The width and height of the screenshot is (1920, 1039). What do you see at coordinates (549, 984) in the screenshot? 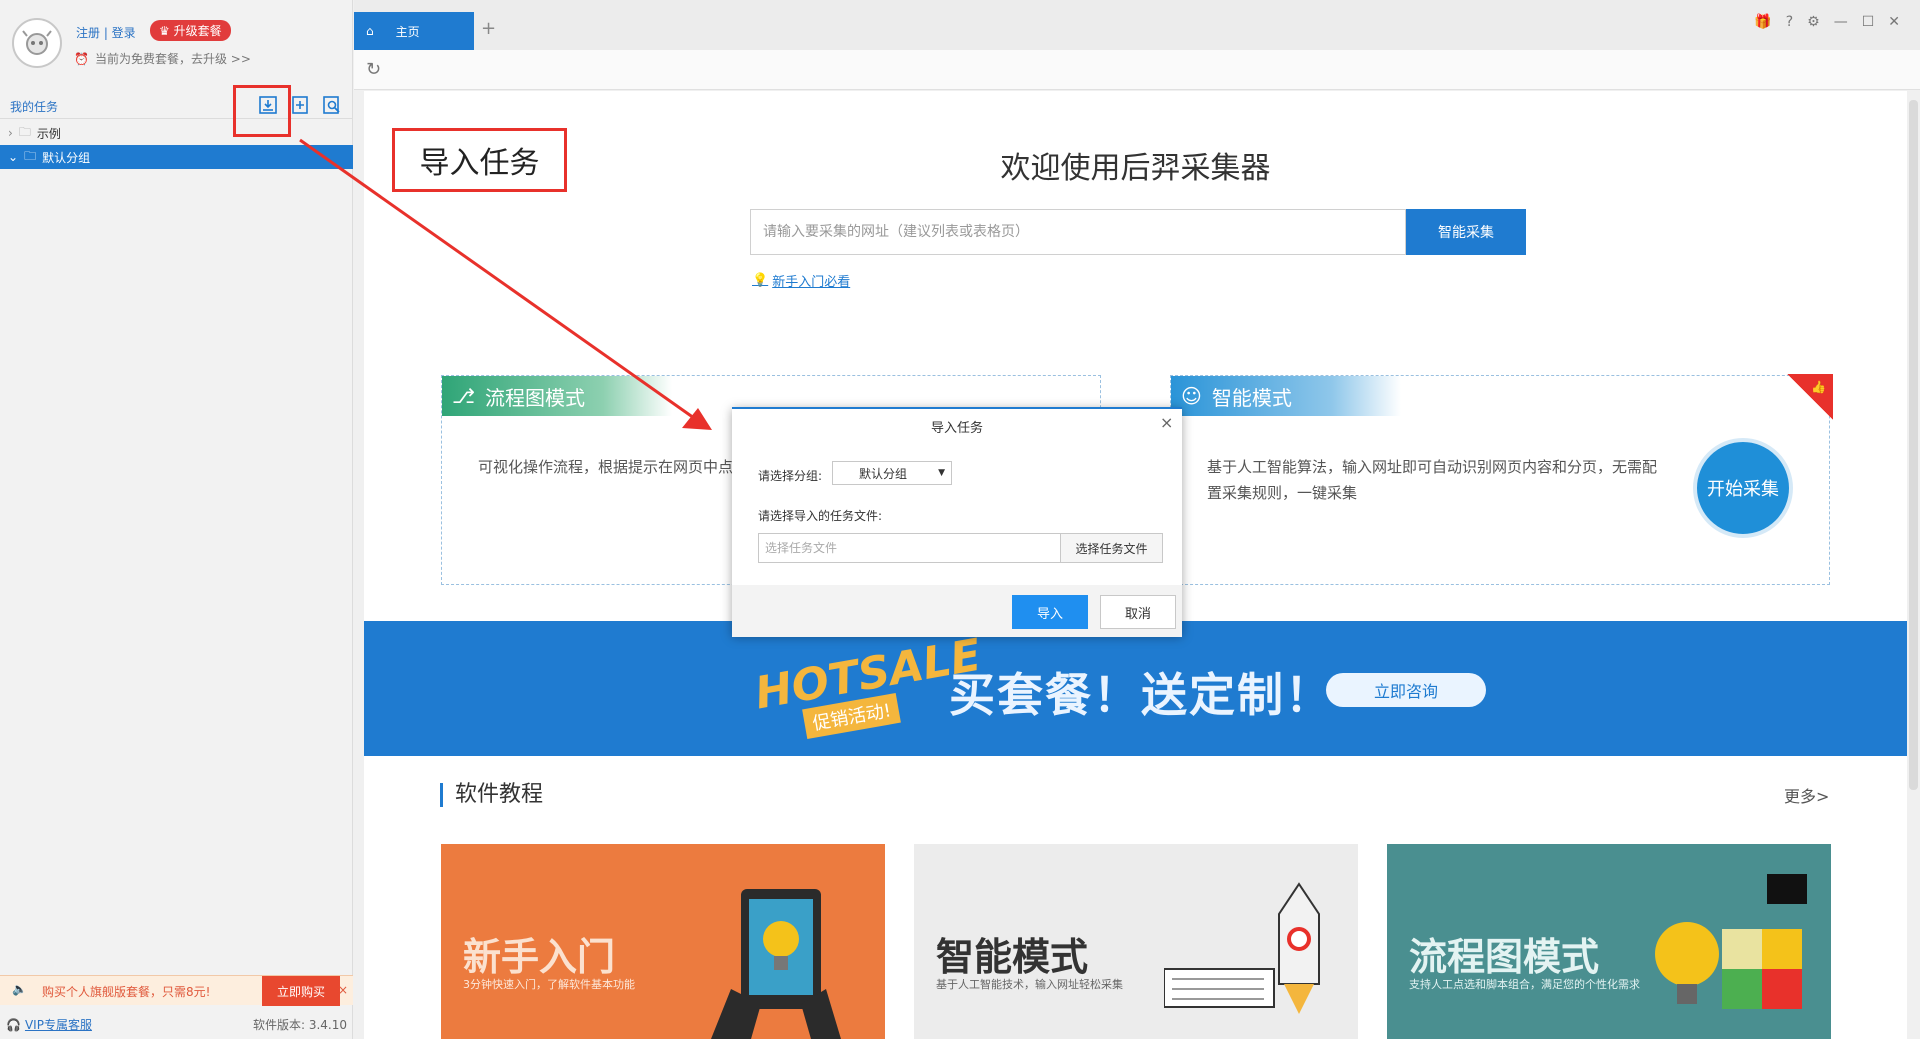
I see `tutorial-card-subtitle: 3分钟快速入门，了解软件基本功能` at bounding box center [549, 984].